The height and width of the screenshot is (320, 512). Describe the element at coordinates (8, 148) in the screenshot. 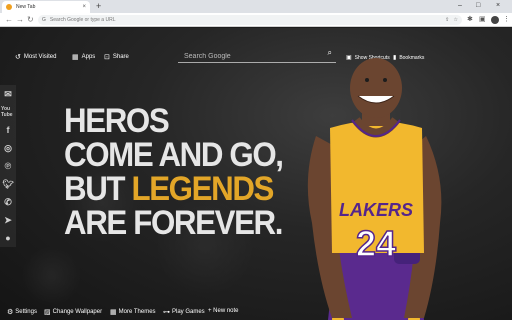

I see `instagram-icon: ◎` at that location.